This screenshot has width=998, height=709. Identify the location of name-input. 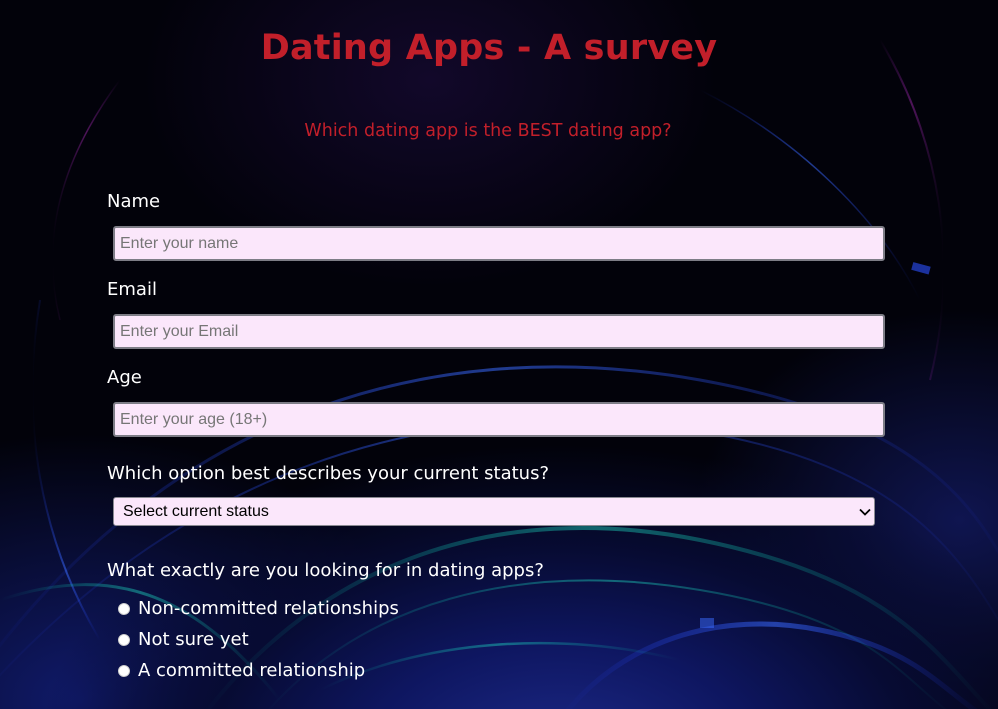
(499, 243).